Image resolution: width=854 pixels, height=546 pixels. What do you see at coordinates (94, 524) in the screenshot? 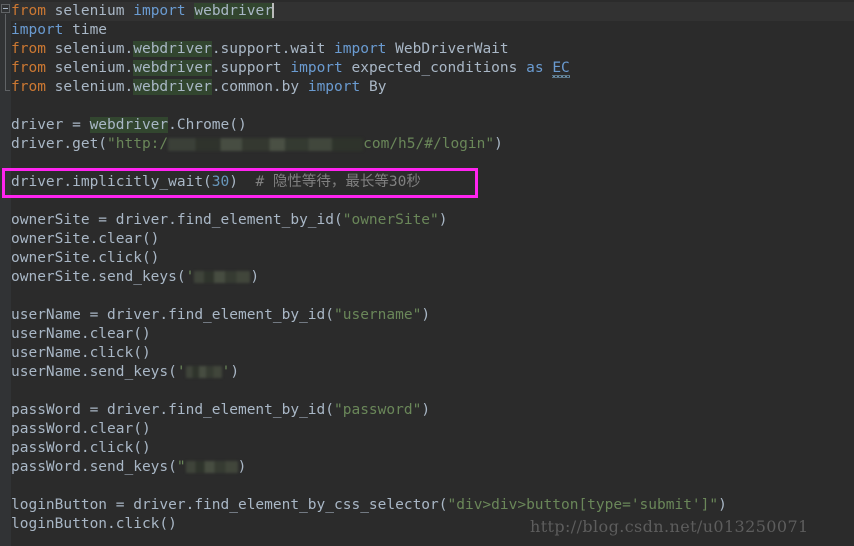
I see `code-line-28: loginButton.click()` at bounding box center [94, 524].